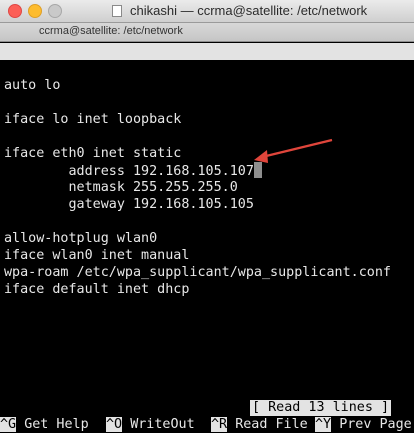 The image size is (414, 433). I want to click on file-line: gateway 192.168.105.105, so click(129, 204).